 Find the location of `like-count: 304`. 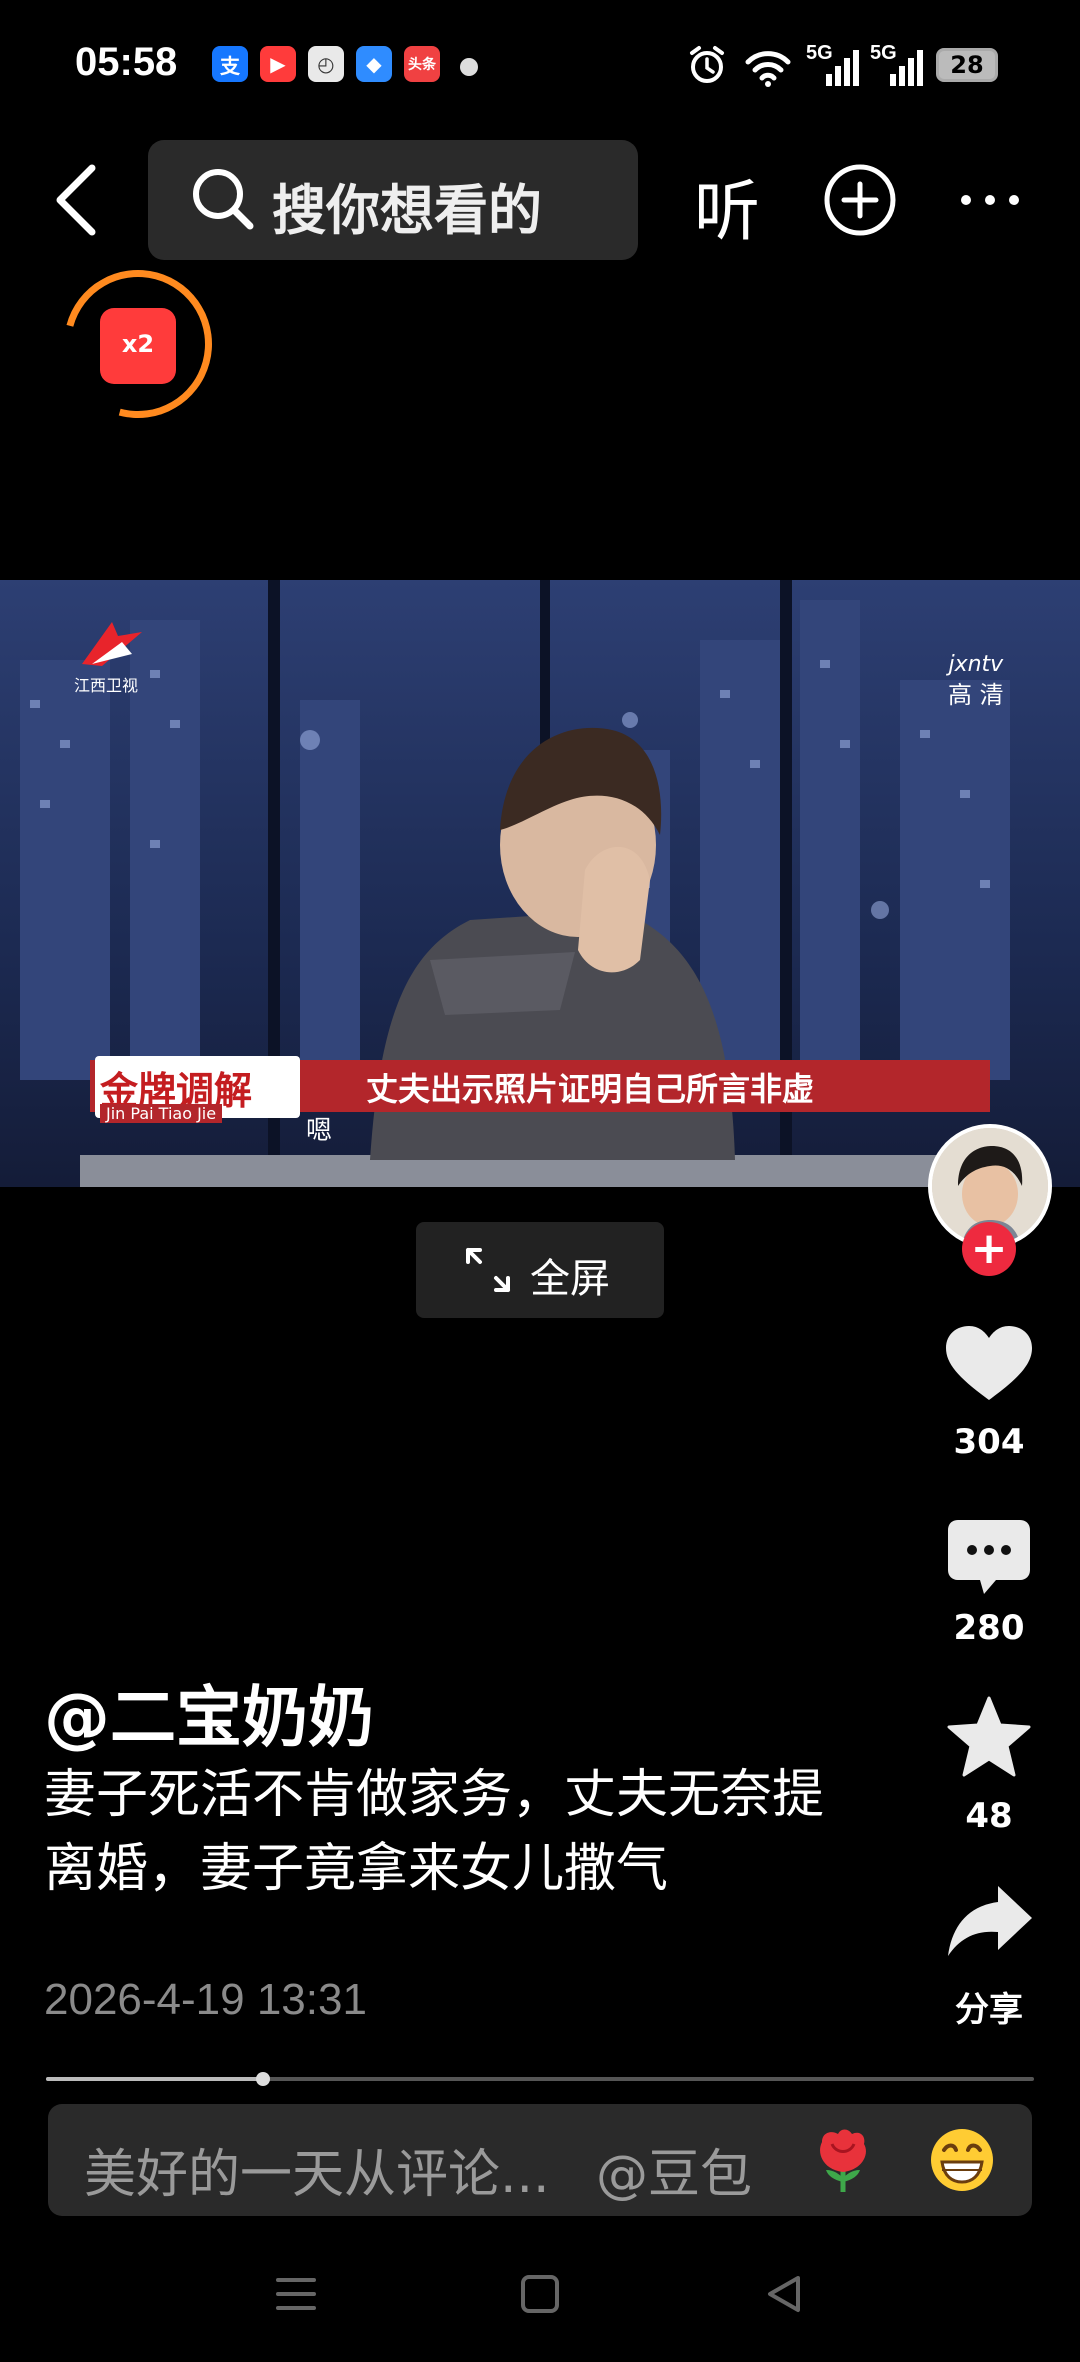

like-count: 304 is located at coordinates (989, 1442).